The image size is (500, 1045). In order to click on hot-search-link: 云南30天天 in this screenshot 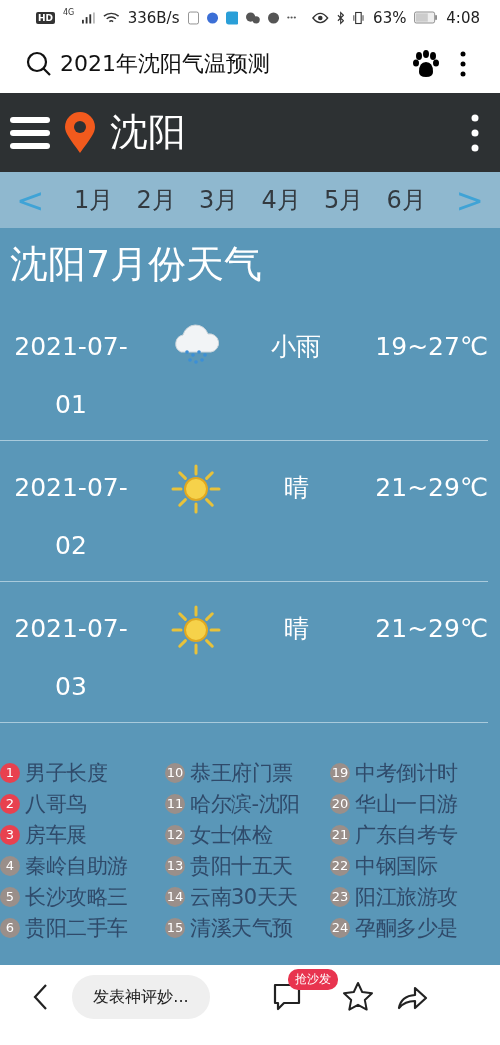, I will do `click(244, 896)`.